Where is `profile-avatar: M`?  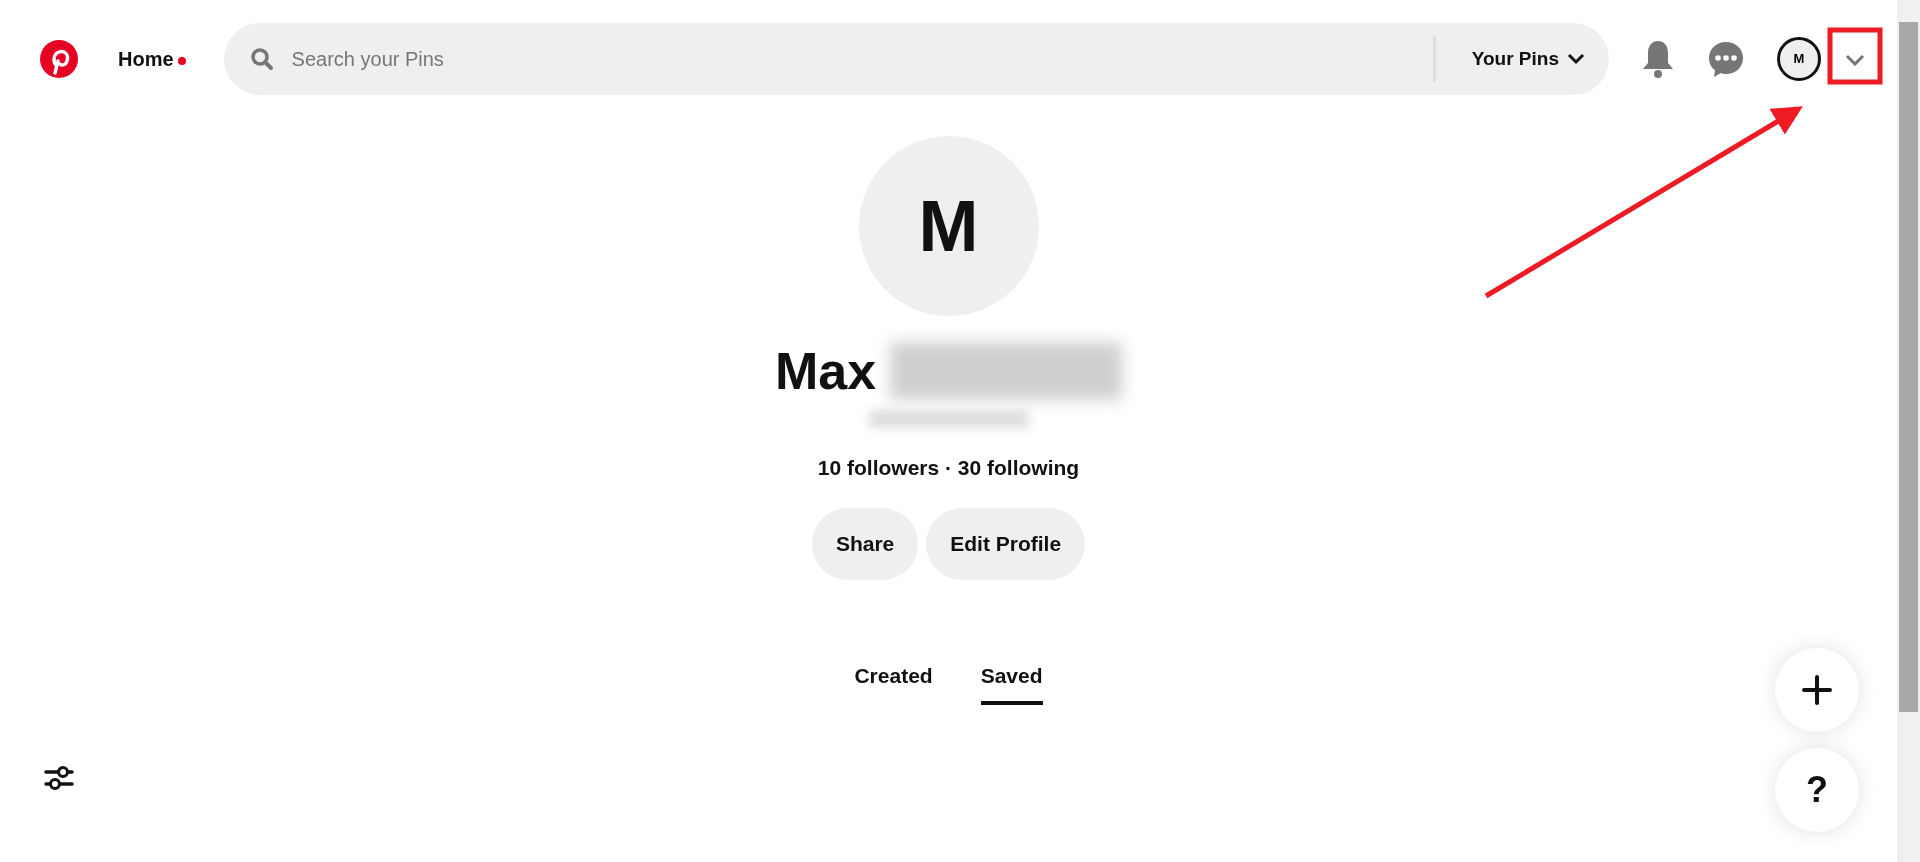 profile-avatar: M is located at coordinates (948, 226).